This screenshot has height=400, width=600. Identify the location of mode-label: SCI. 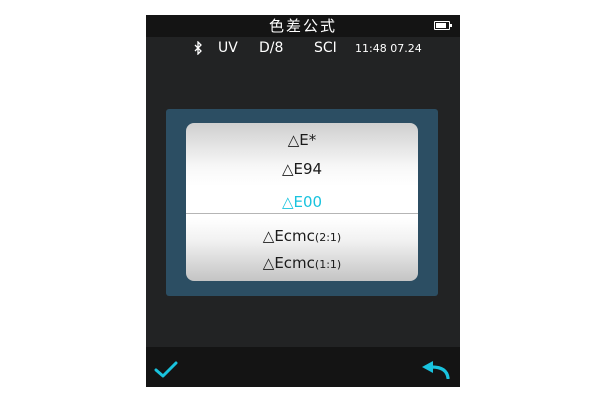
(325, 48).